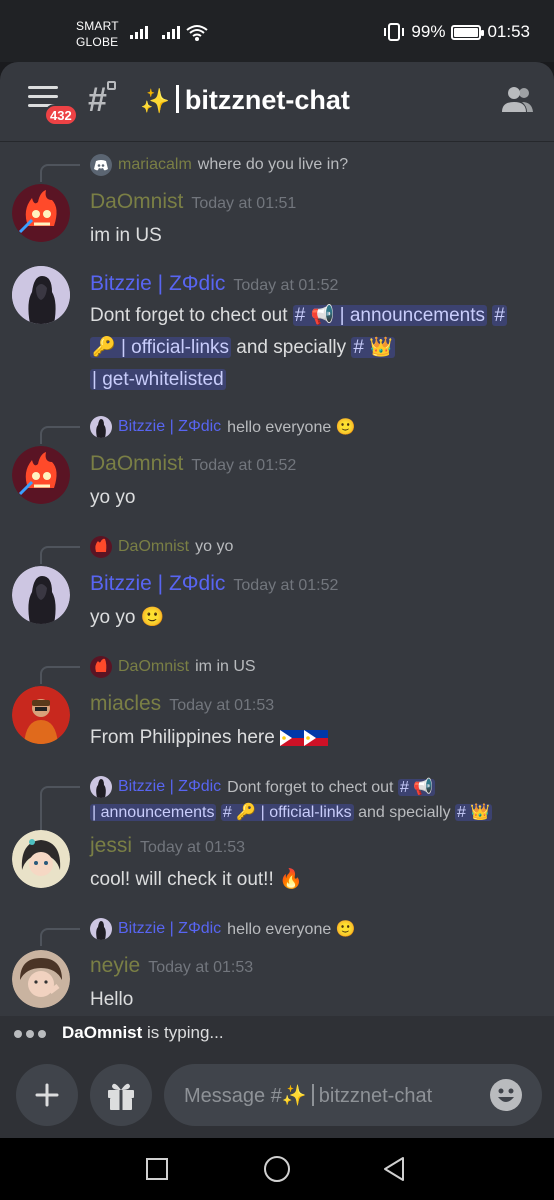  What do you see at coordinates (113, 617) in the screenshot?
I see `message-text: yo yo` at bounding box center [113, 617].